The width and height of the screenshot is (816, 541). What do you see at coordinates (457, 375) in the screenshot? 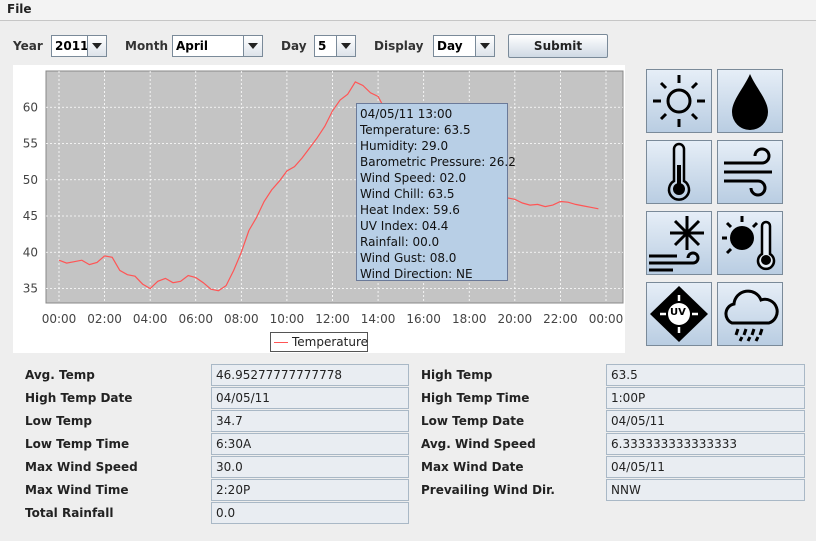
I see `stat-label-high-temp: High Temp` at bounding box center [457, 375].